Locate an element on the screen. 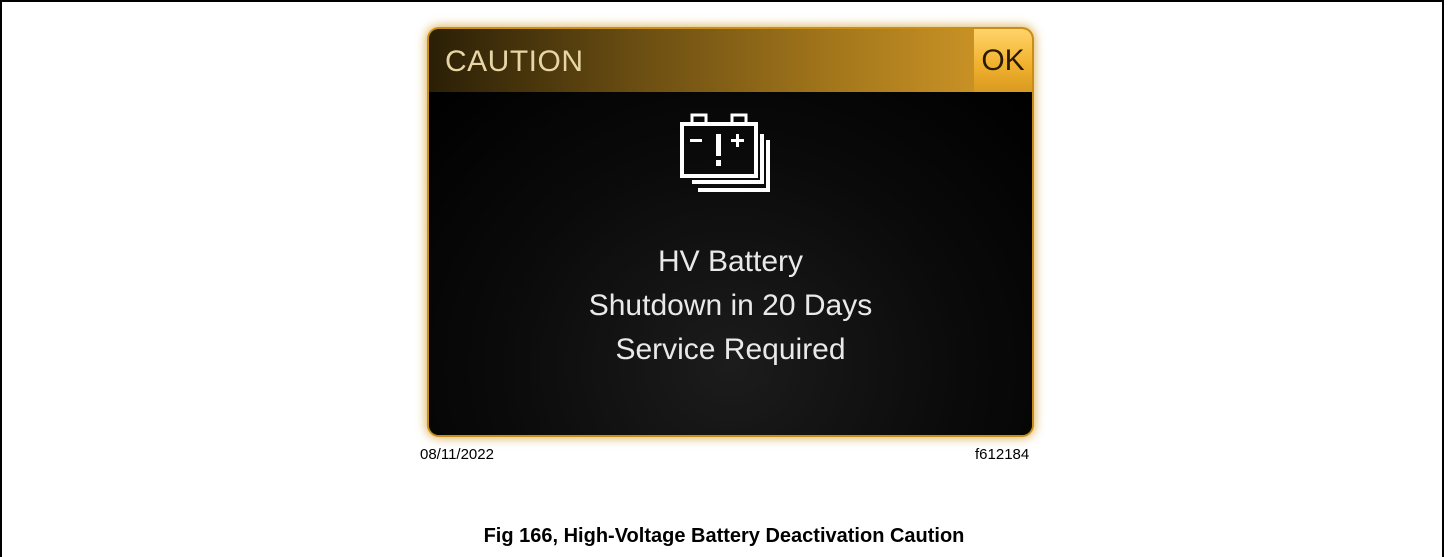 The height and width of the screenshot is (557, 1448). figure-code: f612184 is located at coordinates (1002, 454).